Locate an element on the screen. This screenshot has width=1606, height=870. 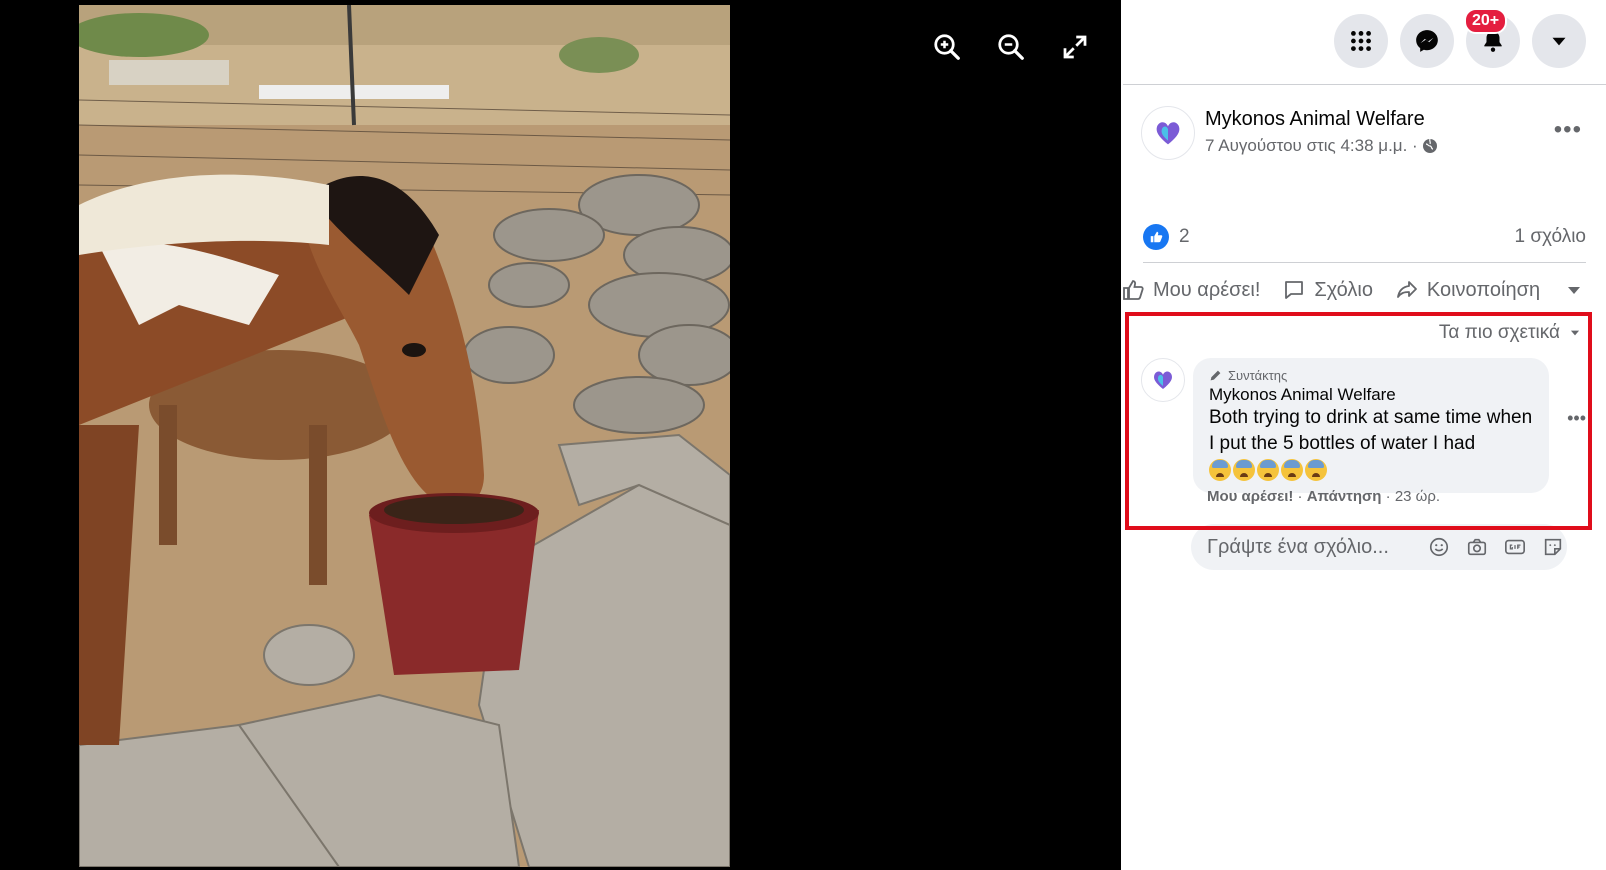
zoom-out-icon is located at coordinates (1011, 47).